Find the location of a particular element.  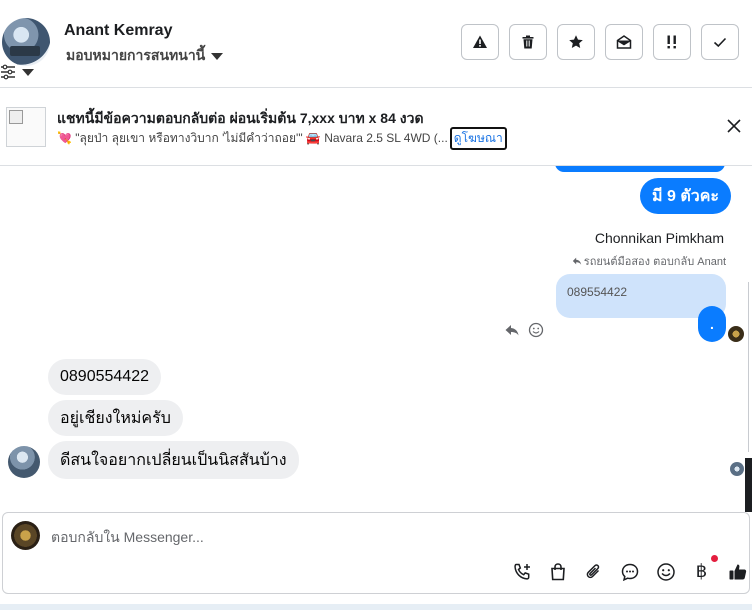

close-icon is located at coordinates (734, 126).